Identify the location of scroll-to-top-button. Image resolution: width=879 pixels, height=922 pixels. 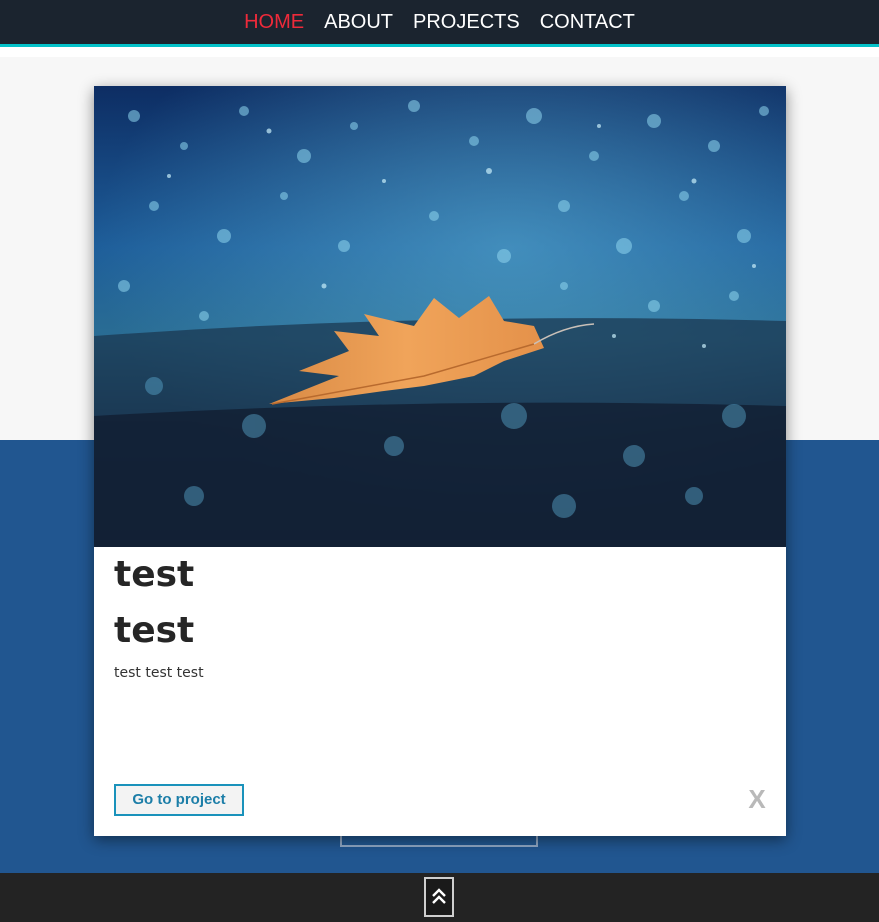
(439, 897).